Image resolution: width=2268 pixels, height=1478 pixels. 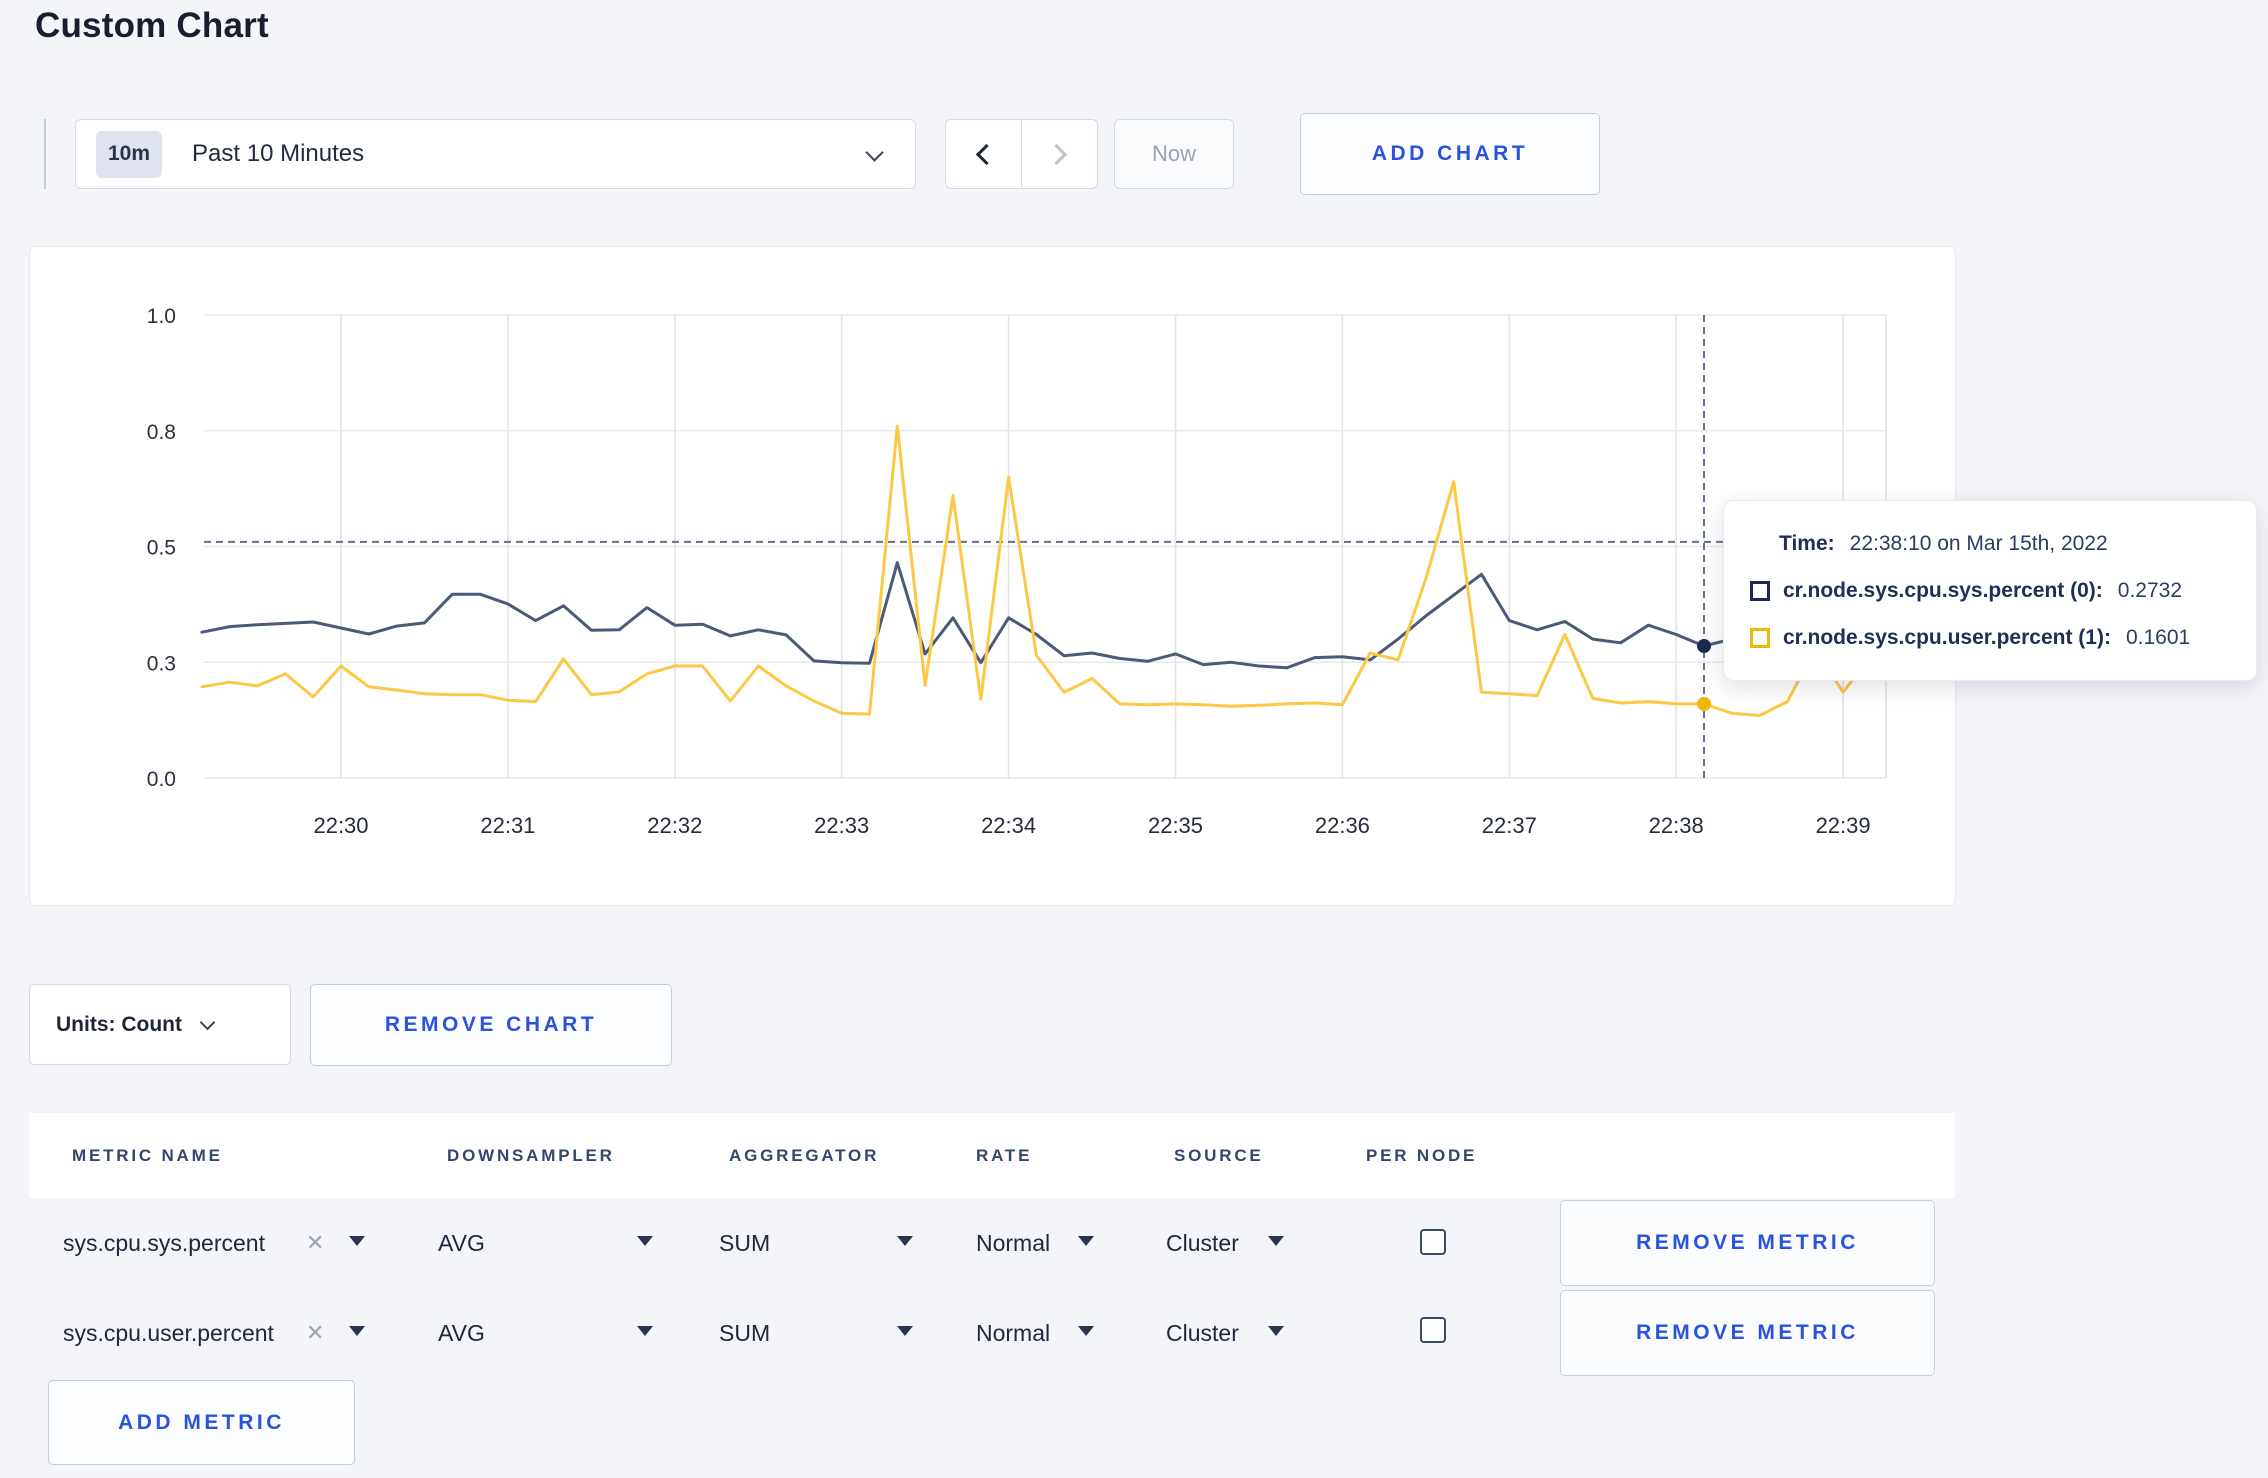 I want to click on metric-name-value: sys.cpu.user.percent, so click(x=168, y=1332).